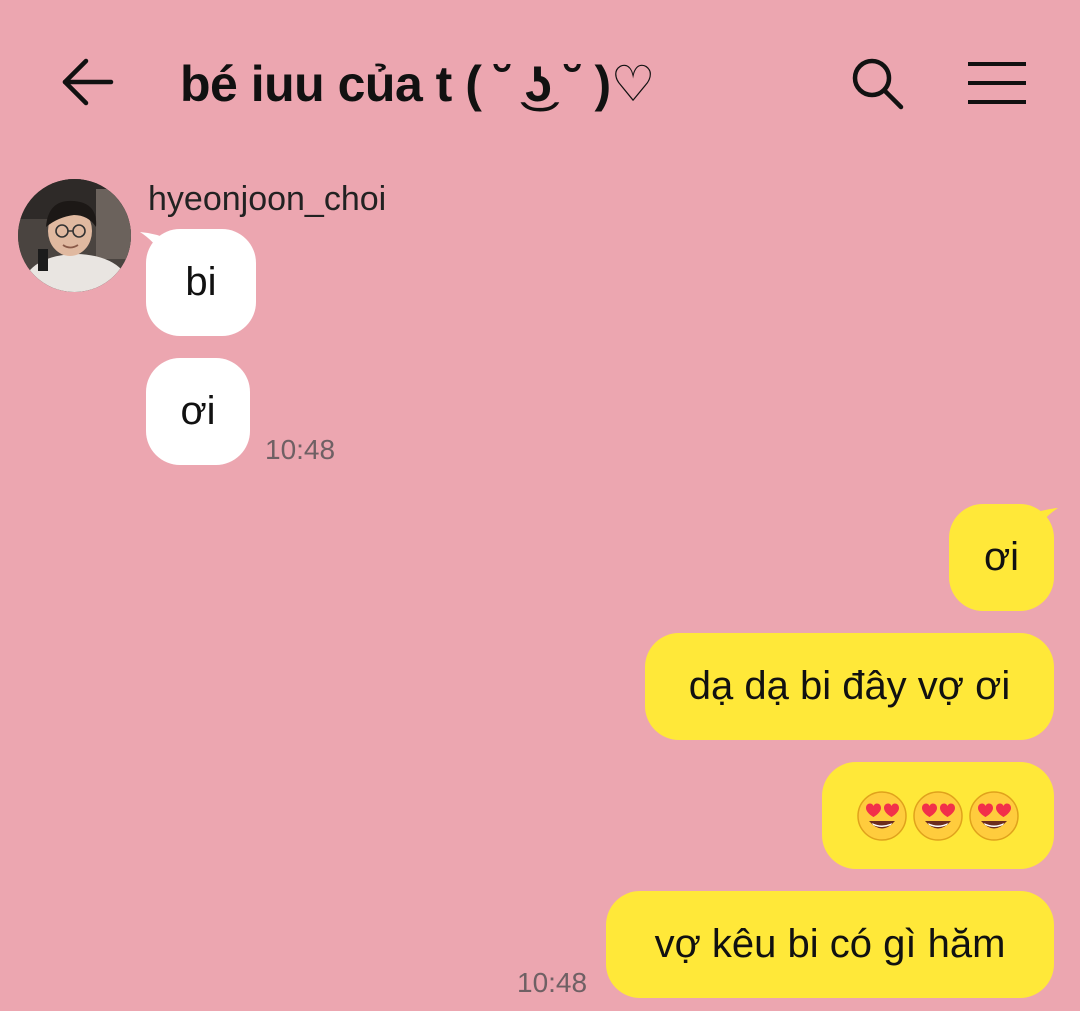 The height and width of the screenshot is (1011, 1080). I want to click on search-button, so click(877, 83).